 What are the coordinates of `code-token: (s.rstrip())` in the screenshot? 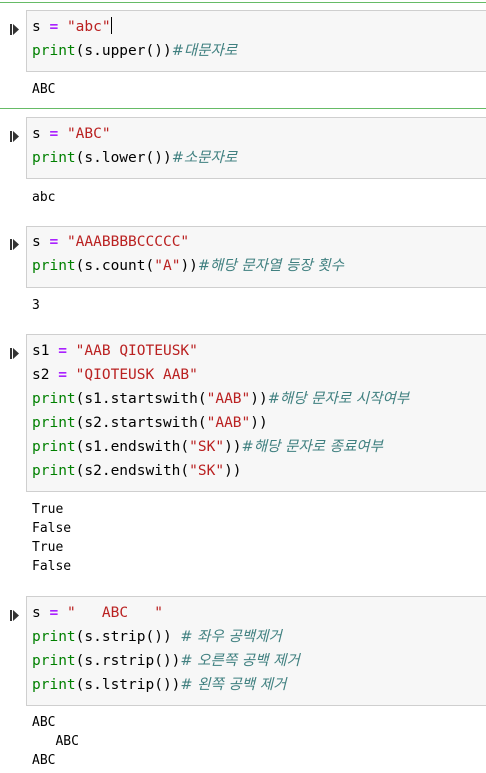 It's located at (128, 661).